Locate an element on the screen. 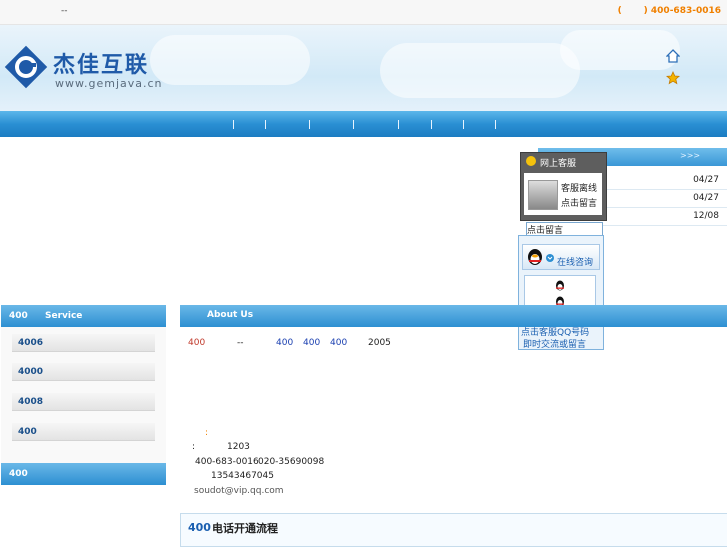 This screenshot has width=727, height=547. flow-num: 400 is located at coordinates (199, 527).